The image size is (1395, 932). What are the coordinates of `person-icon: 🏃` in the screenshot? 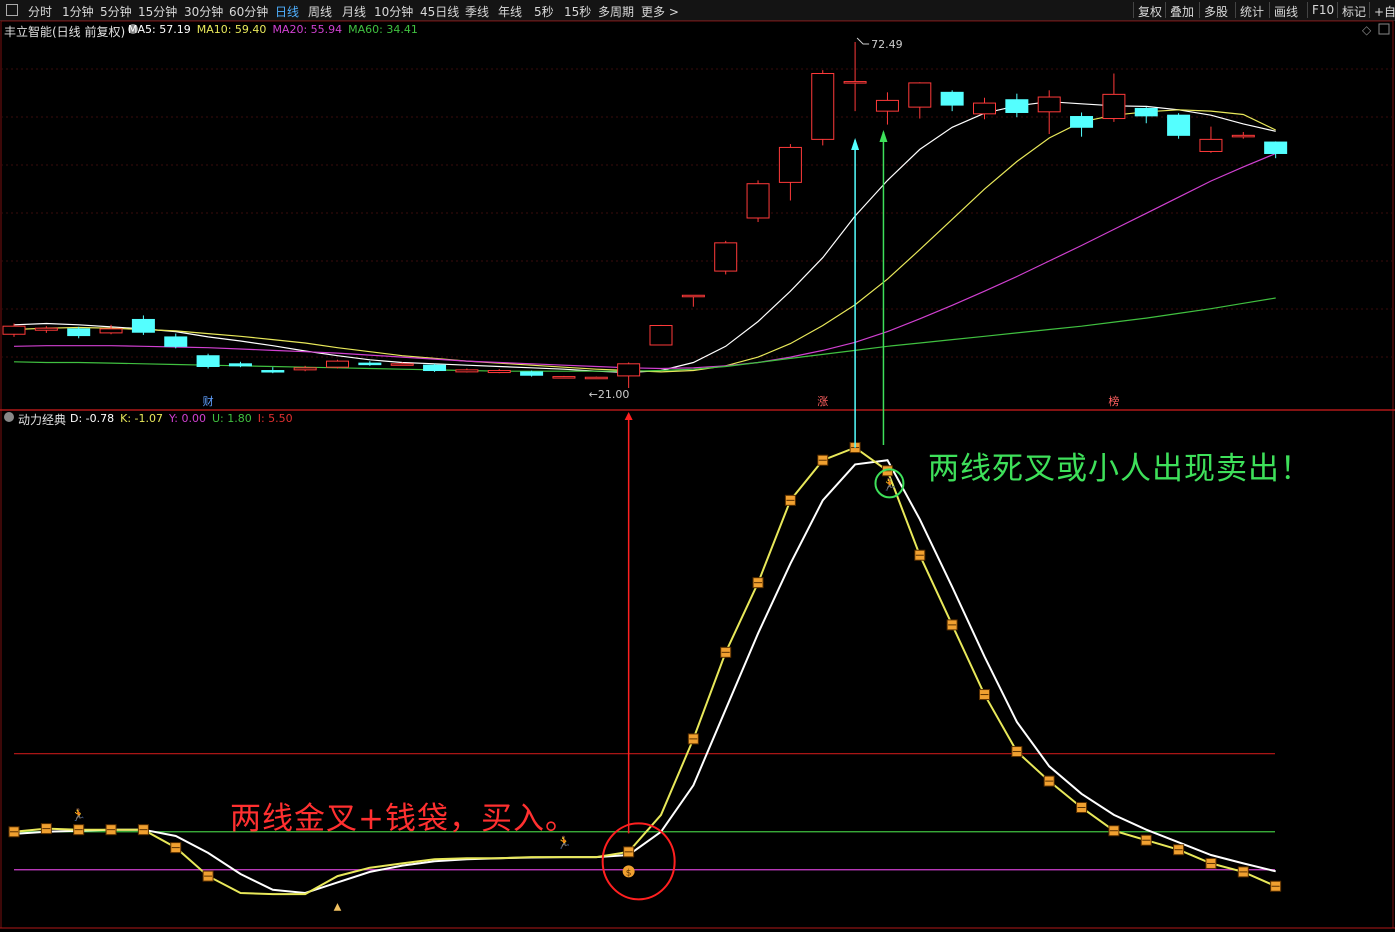 It's located at (78, 815).